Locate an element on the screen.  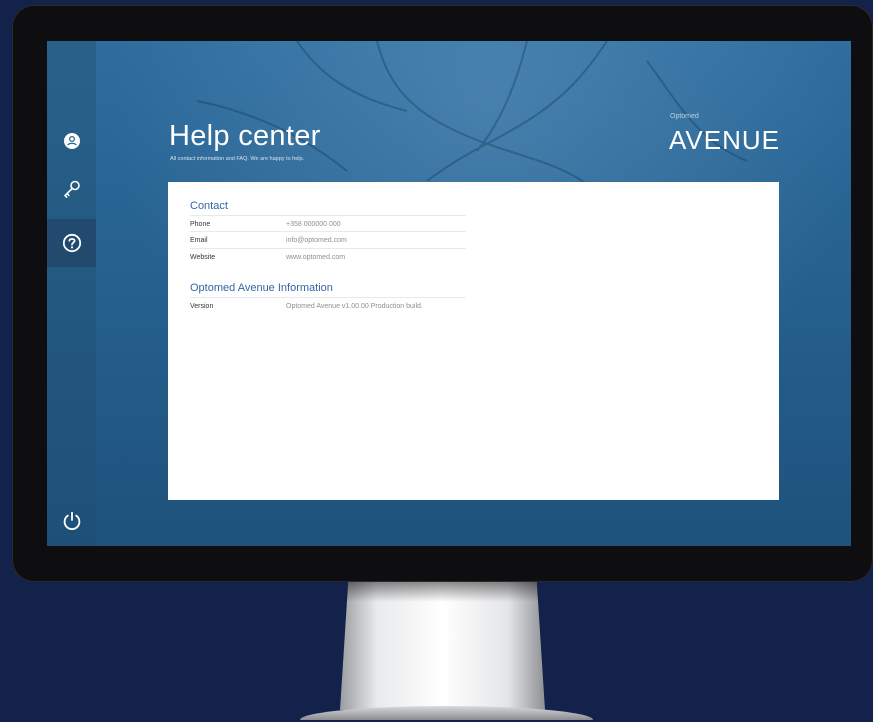
sidebar is located at coordinates (71, 293).